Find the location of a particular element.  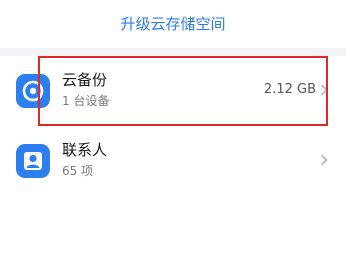

section-divider is located at coordinates (173, 52).